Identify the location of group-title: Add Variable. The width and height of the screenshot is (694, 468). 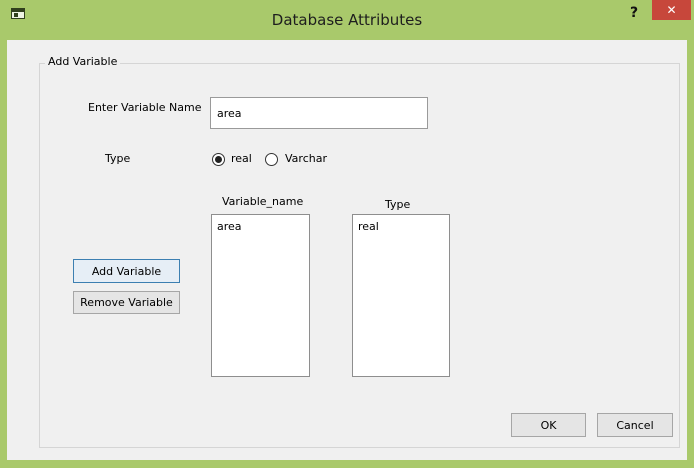
(83, 61).